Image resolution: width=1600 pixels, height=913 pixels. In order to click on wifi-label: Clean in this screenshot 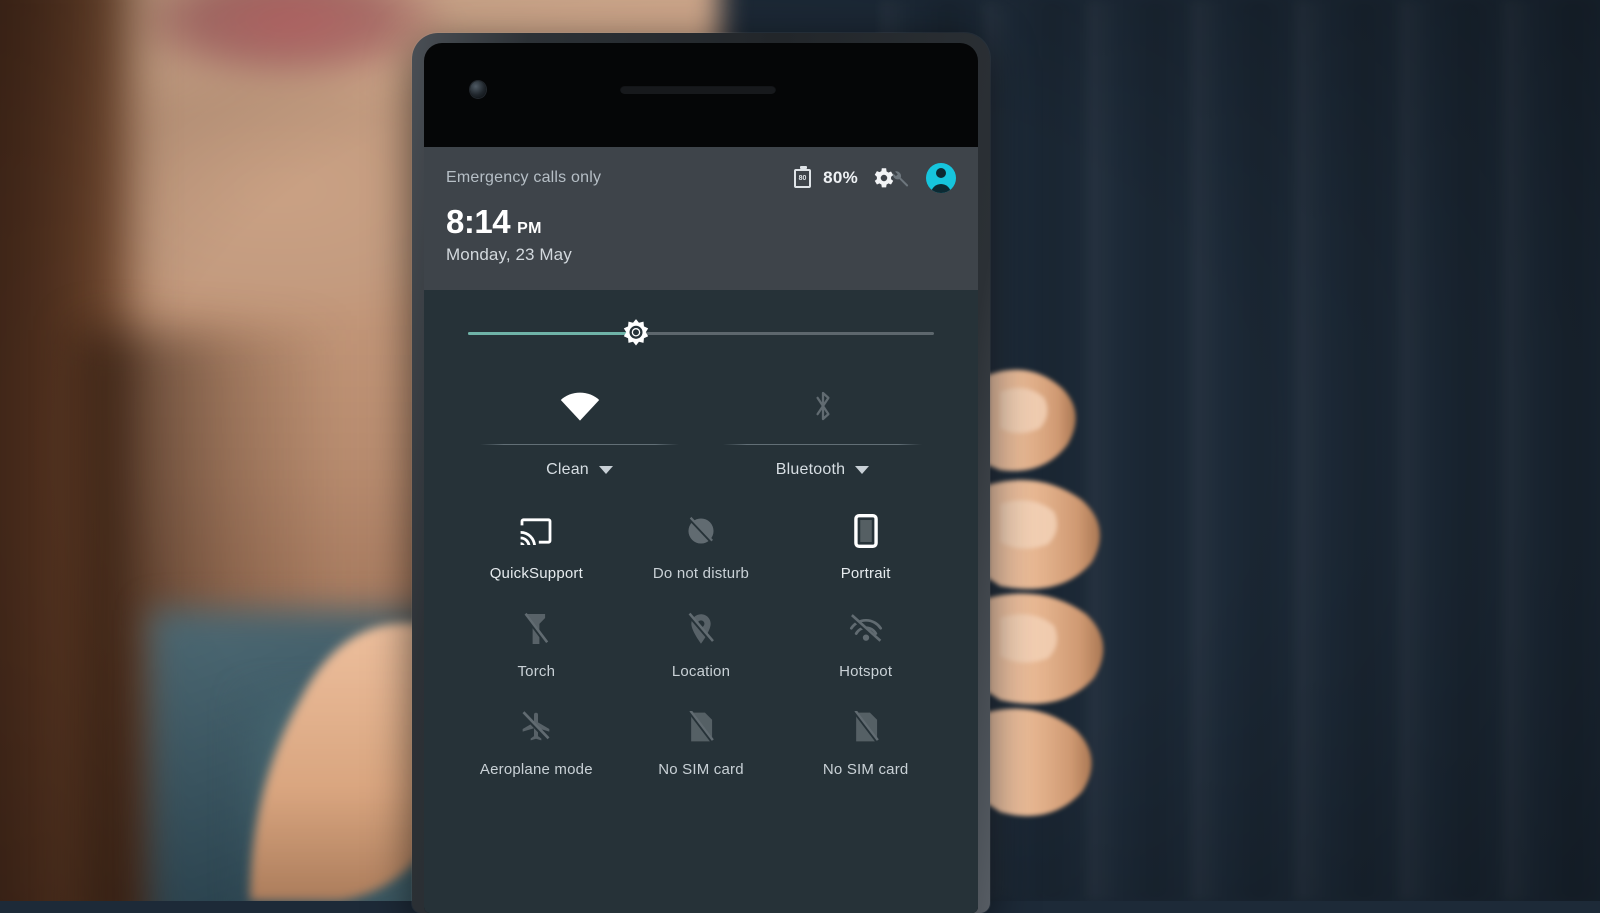, I will do `click(567, 469)`.